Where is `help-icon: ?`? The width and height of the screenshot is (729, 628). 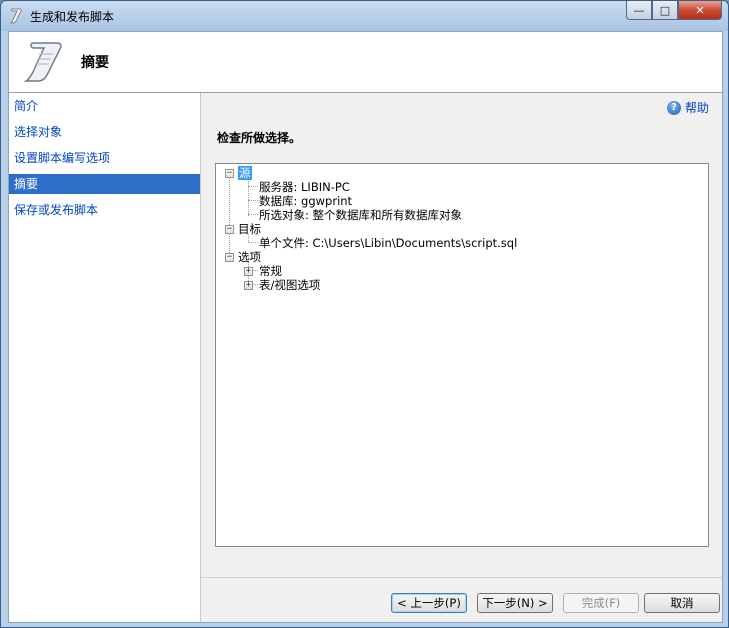 help-icon: ? is located at coordinates (673, 107).